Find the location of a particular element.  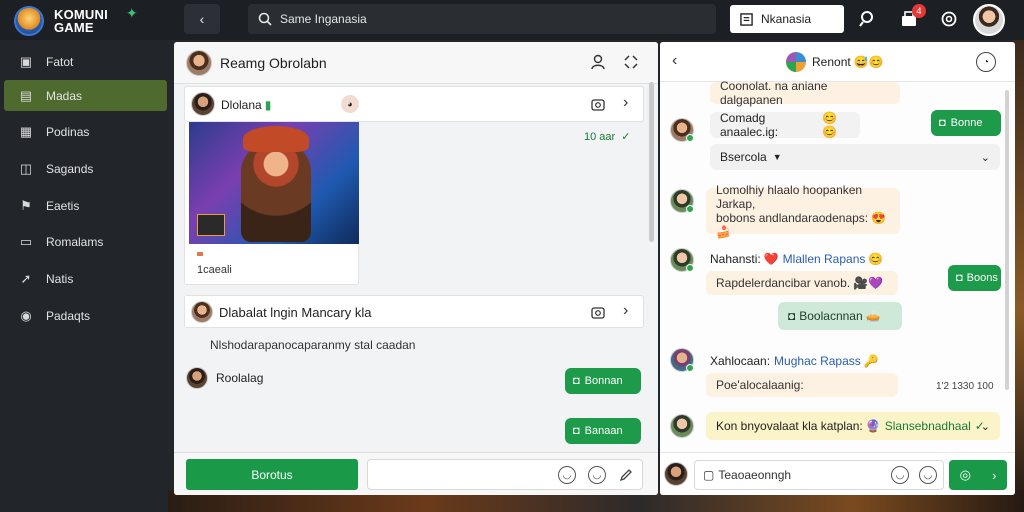

sidebar-item-fatot: ▣ Fatot is located at coordinates (85, 61).